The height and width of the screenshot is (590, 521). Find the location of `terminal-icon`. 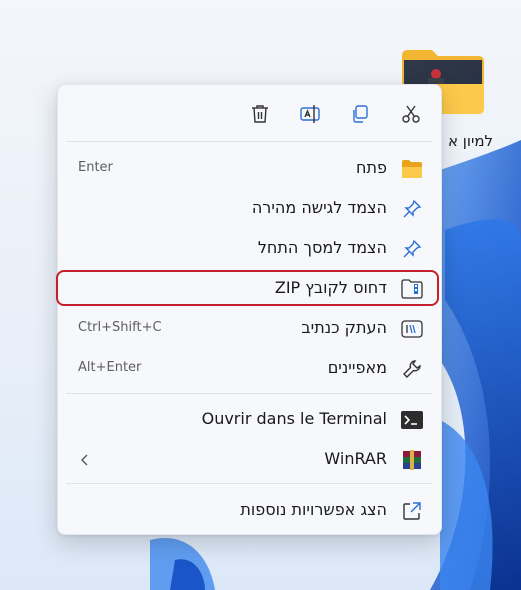

terminal-icon is located at coordinates (412, 420).